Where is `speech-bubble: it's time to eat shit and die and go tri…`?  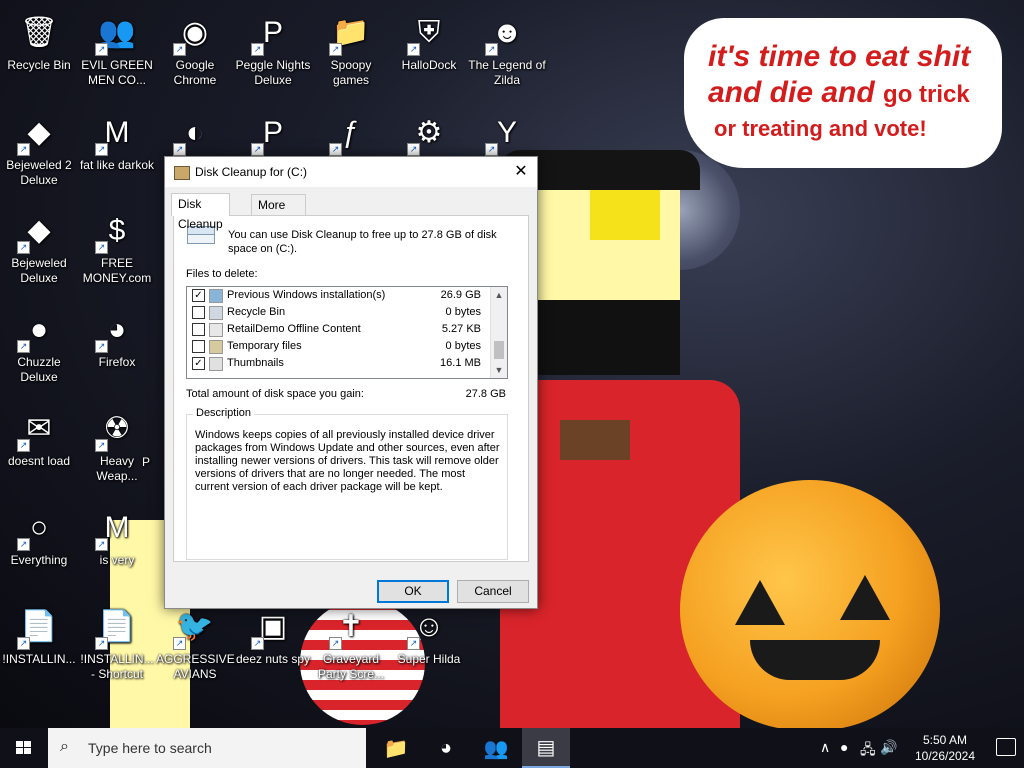
speech-bubble: it's time to eat shit and die and go tri… is located at coordinates (843, 93).